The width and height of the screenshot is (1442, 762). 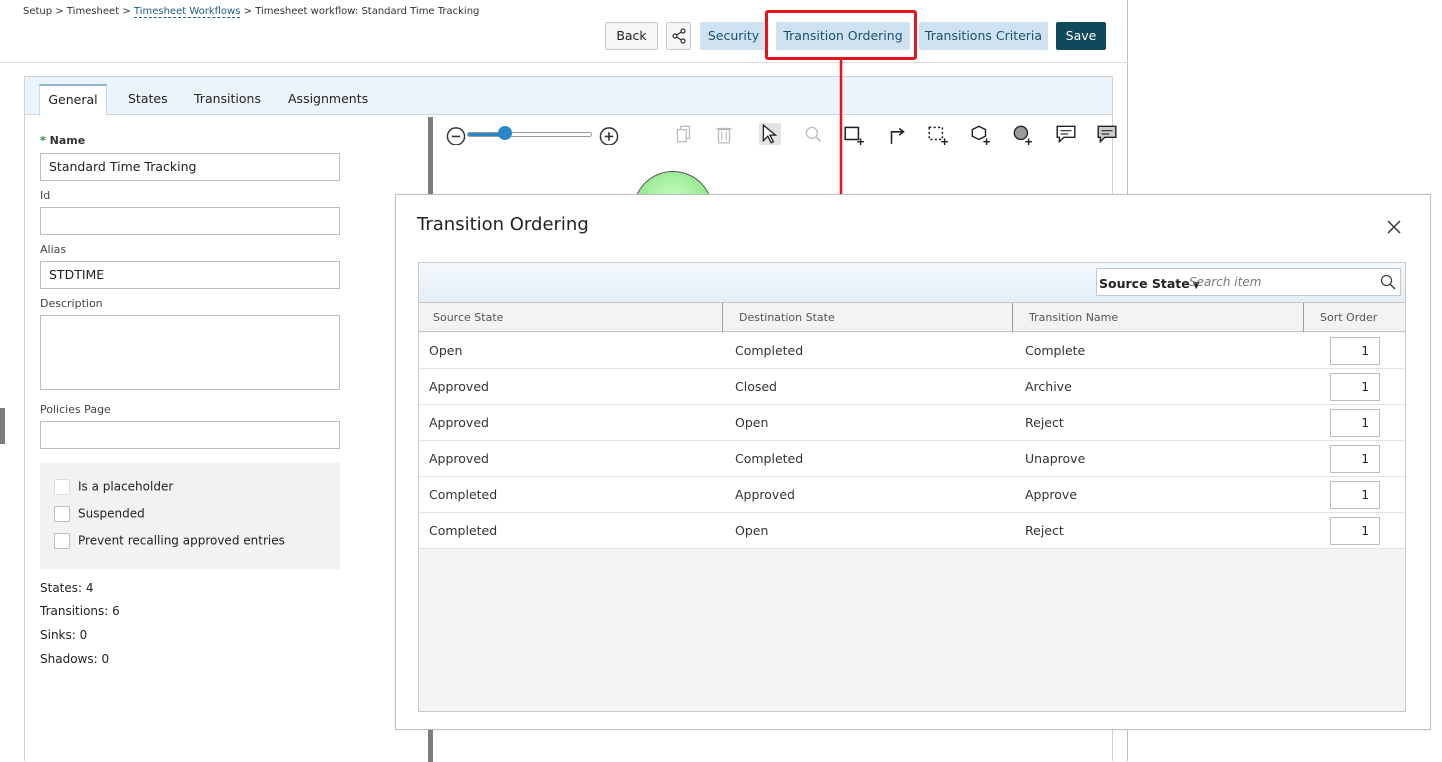 I want to click on side-panel-handle, so click(x=2, y=426).